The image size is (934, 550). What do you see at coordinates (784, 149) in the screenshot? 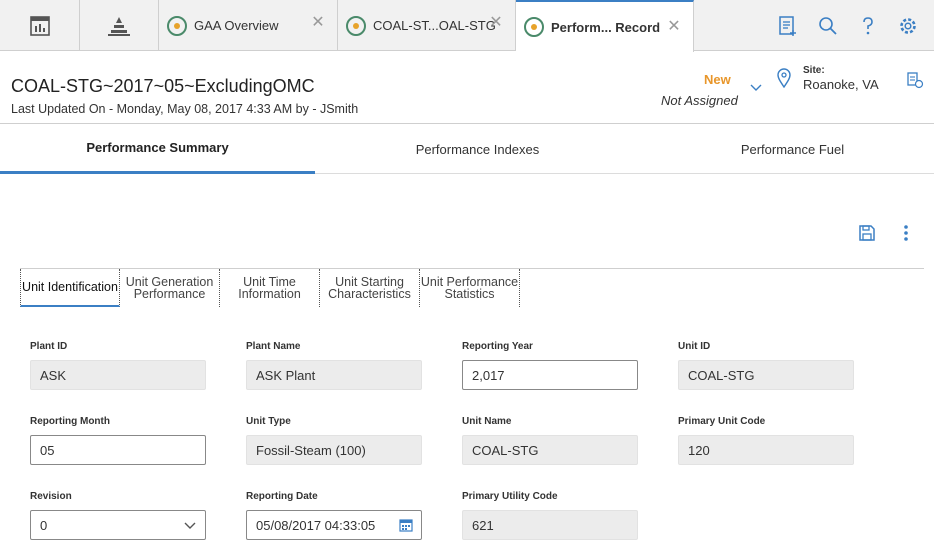
I see `tab-performance-fuel: Performance Fuel` at bounding box center [784, 149].